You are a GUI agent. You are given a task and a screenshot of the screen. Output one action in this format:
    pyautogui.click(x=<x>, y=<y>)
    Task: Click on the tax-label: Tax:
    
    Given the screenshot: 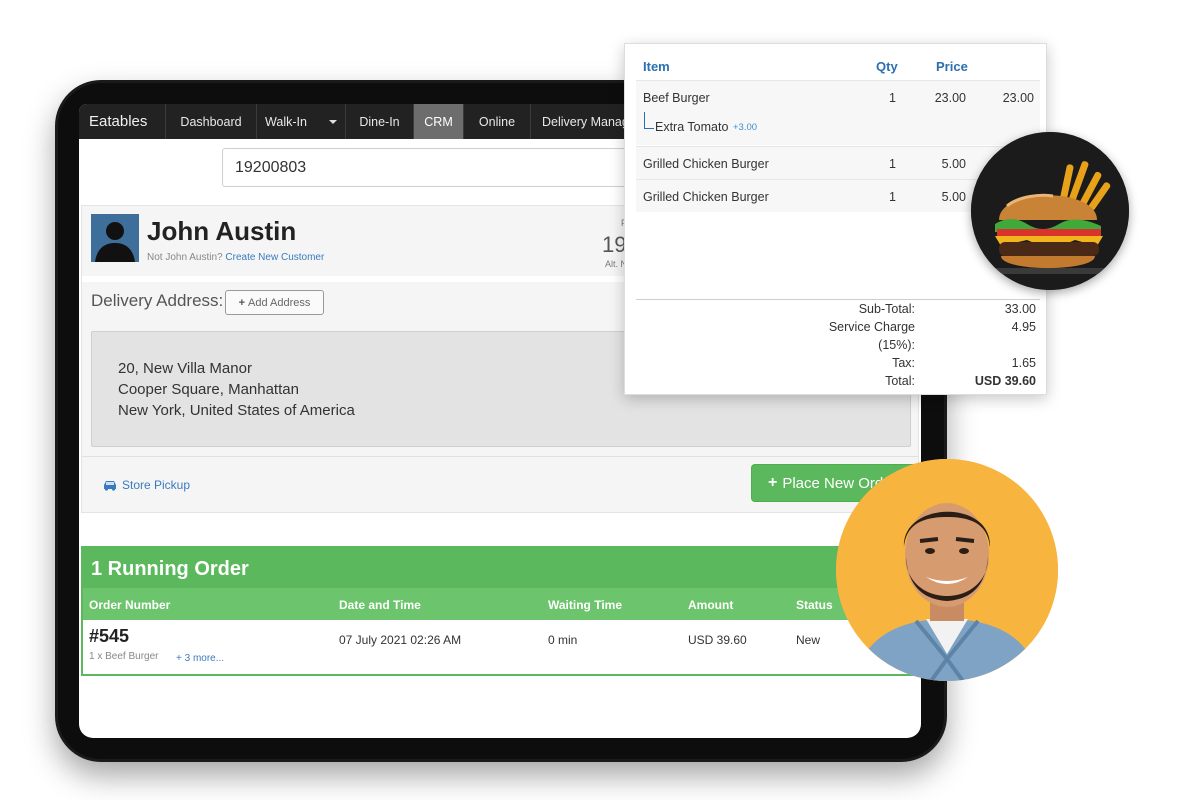 What is the action you would take?
    pyautogui.click(x=903, y=363)
    